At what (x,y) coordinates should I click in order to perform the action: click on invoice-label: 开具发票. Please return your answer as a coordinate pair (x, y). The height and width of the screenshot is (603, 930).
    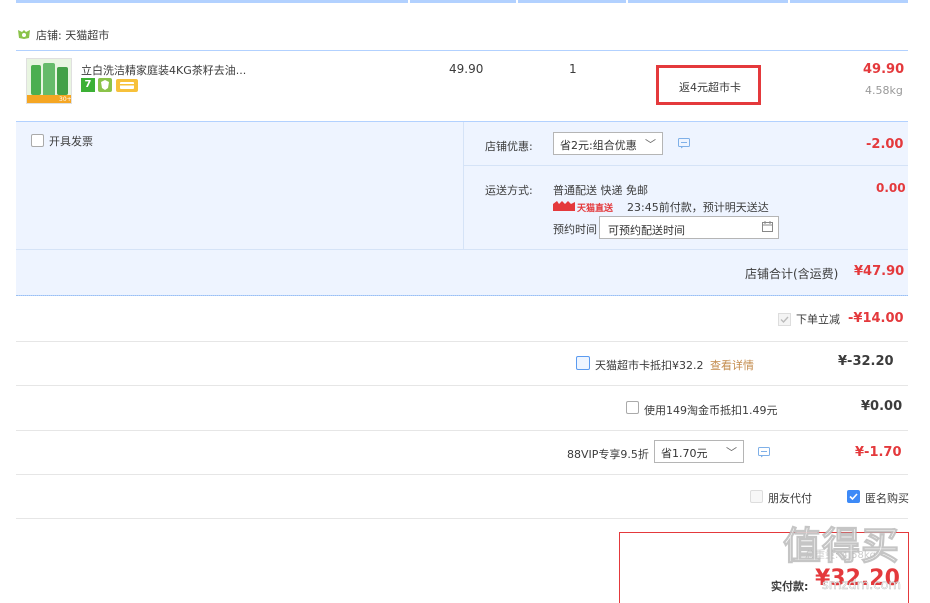
    Looking at the image, I should click on (71, 141).